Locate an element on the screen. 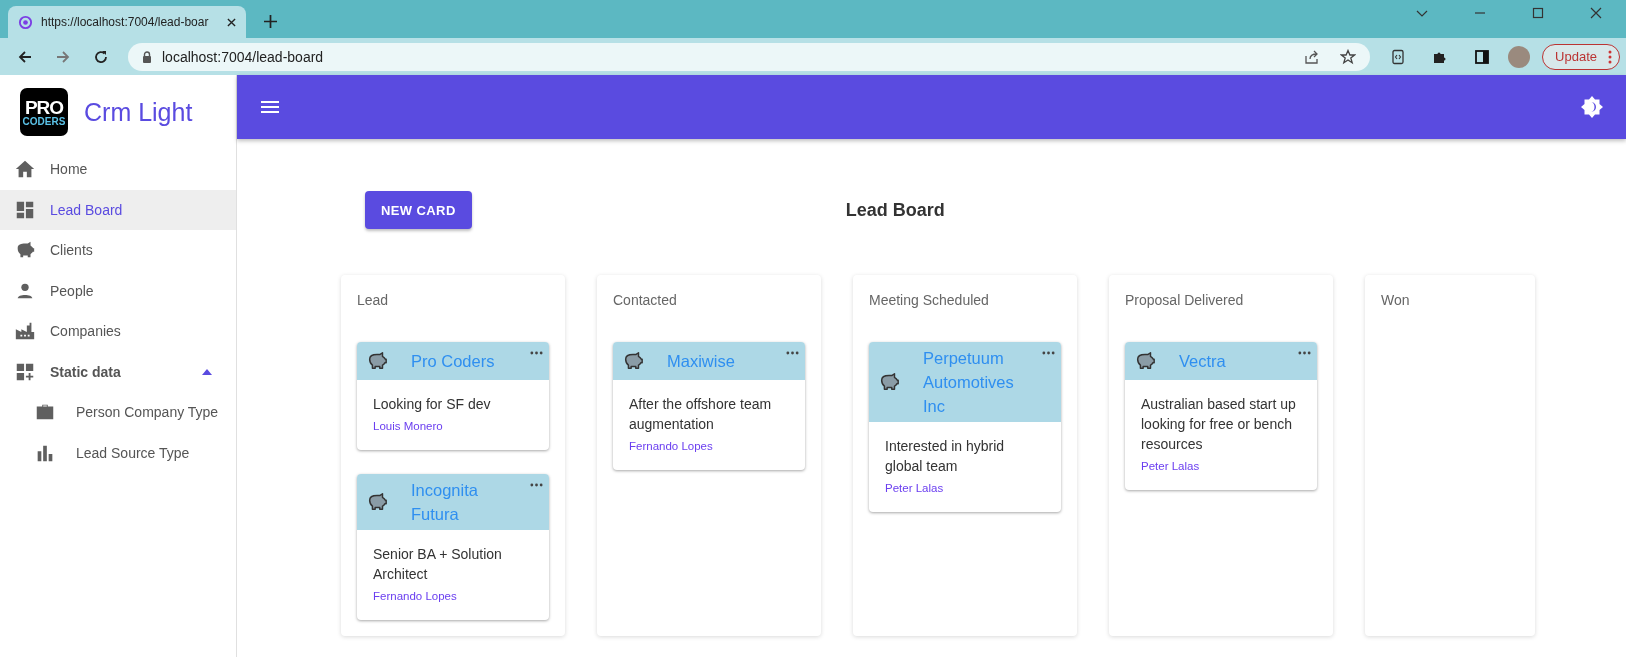 This screenshot has height=657, width=1626. card-description: After the offshore team augmentation is located at coordinates (701, 414).